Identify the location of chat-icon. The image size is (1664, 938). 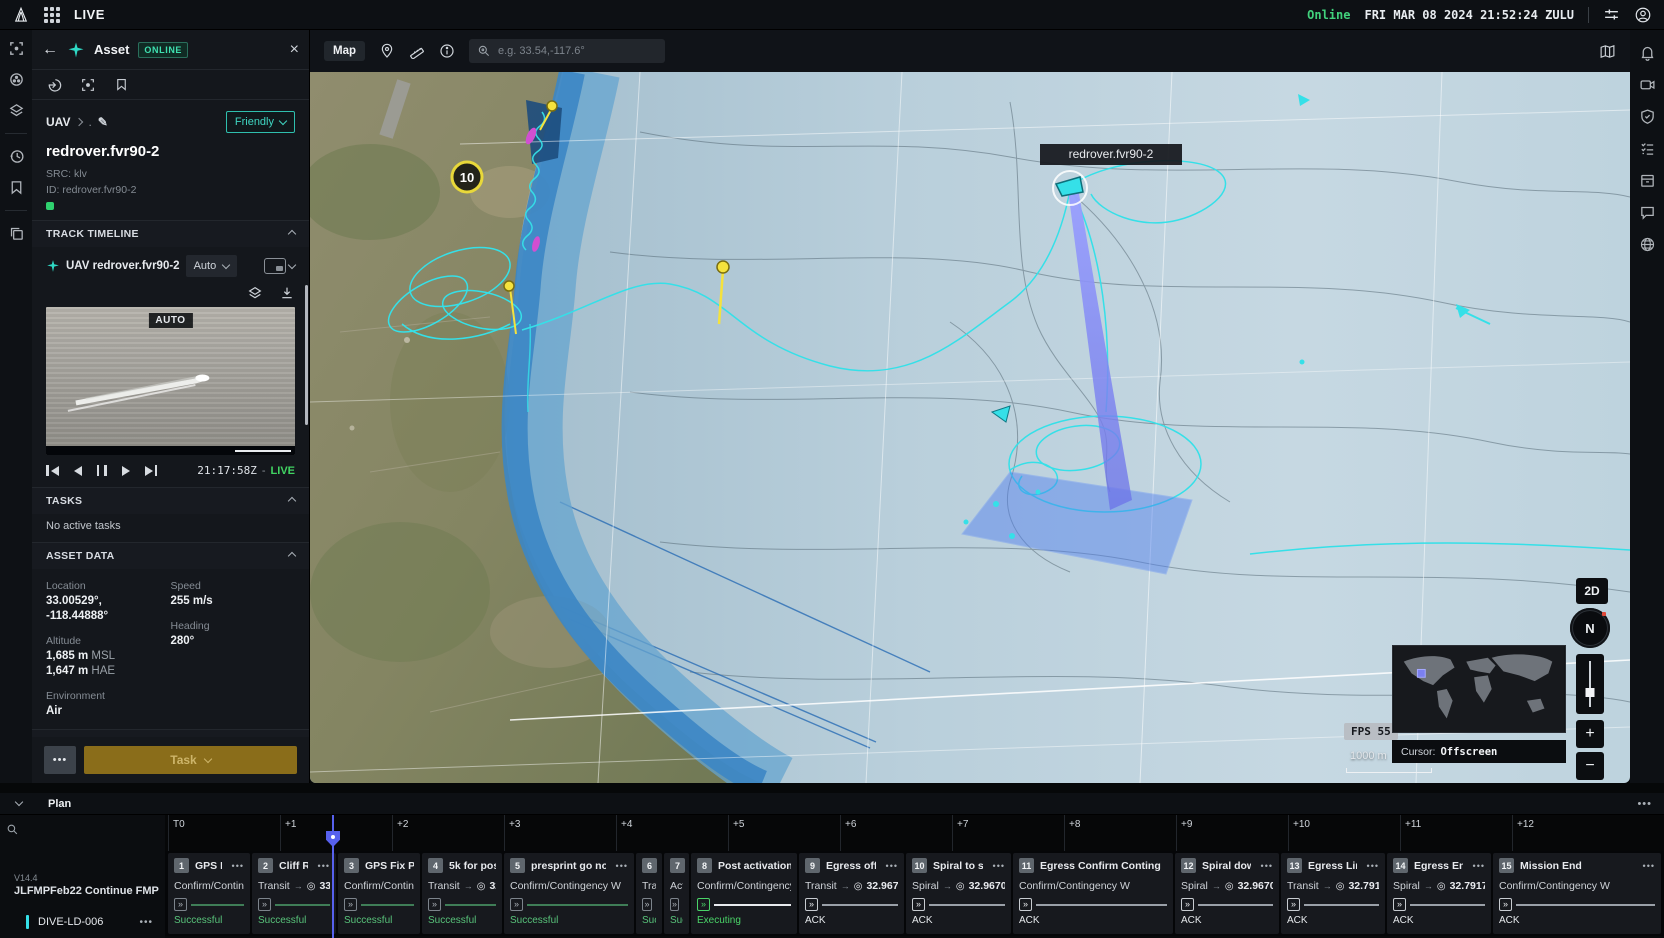
(1647, 212).